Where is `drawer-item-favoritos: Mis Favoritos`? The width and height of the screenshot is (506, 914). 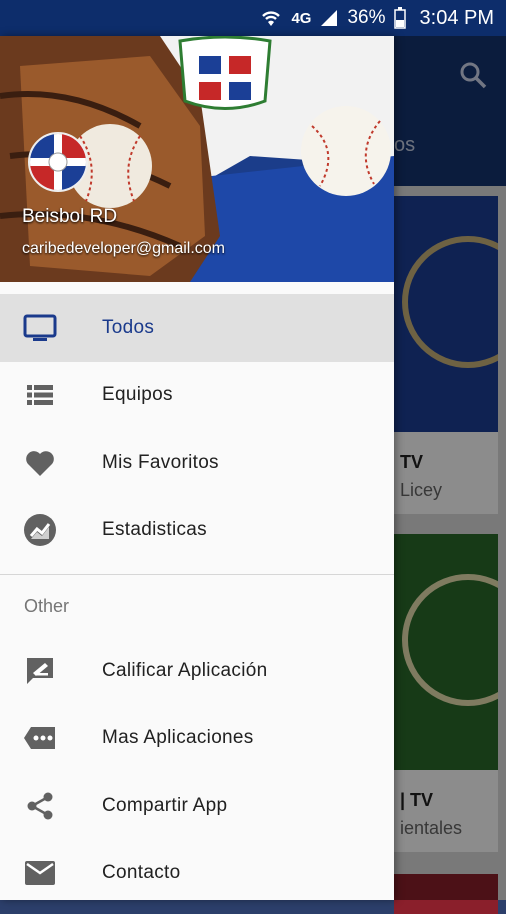 drawer-item-favoritos: Mis Favoritos is located at coordinates (197, 463).